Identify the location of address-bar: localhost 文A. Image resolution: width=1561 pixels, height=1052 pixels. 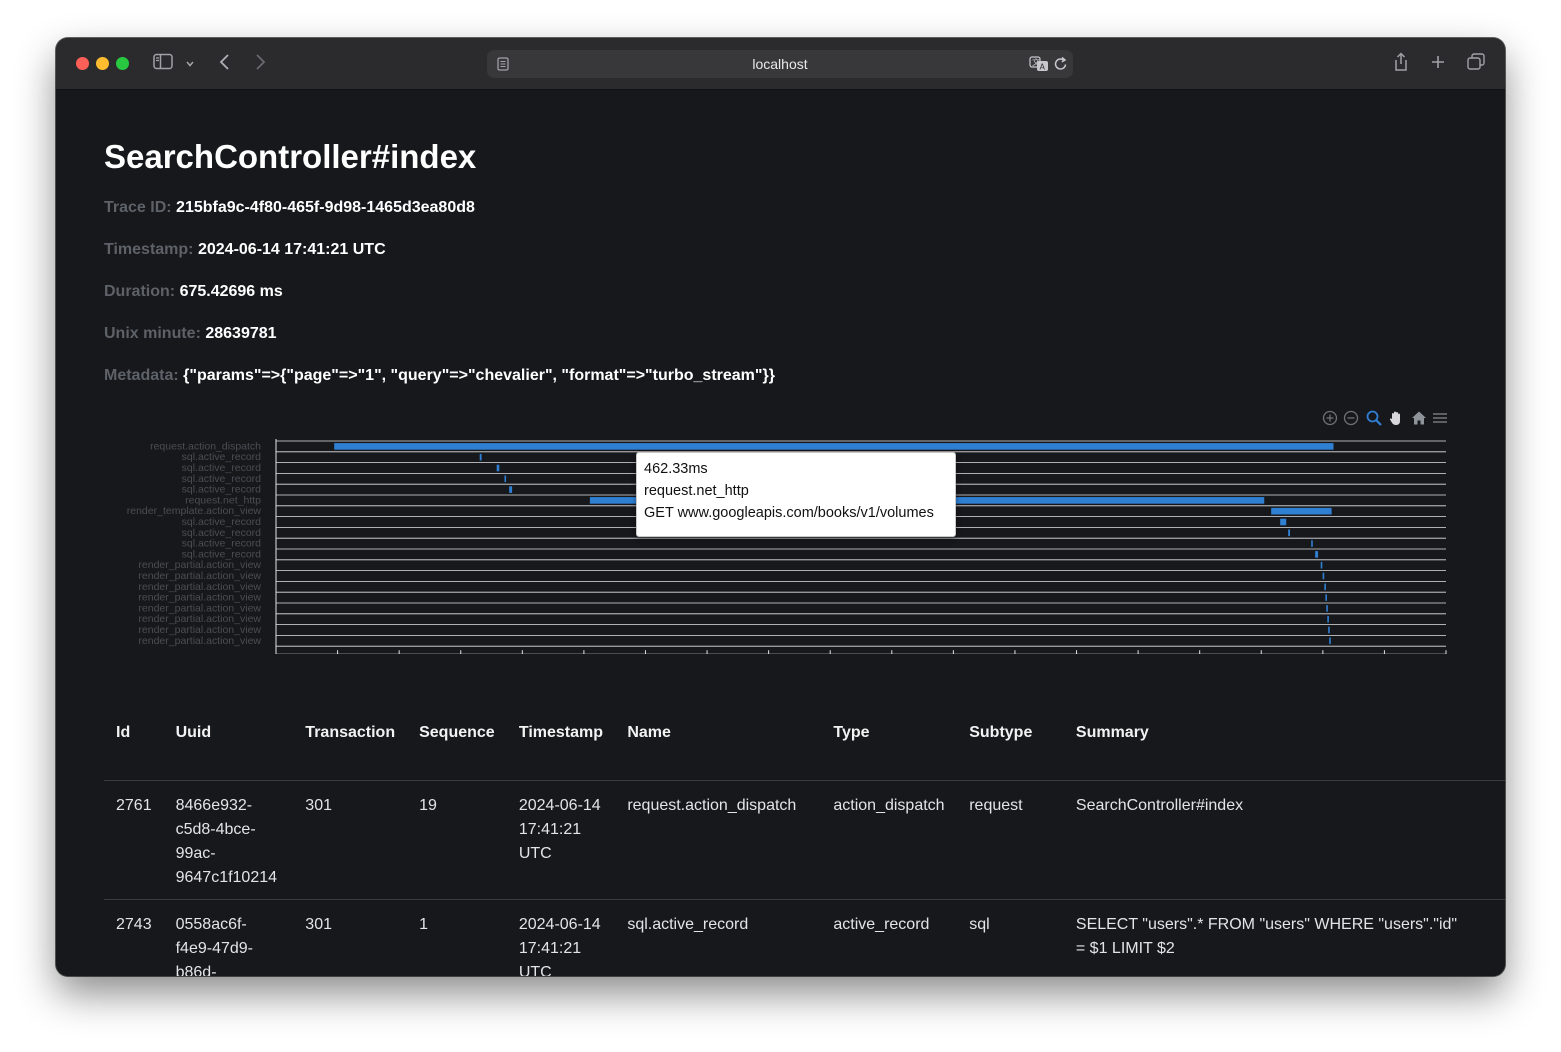
(780, 64).